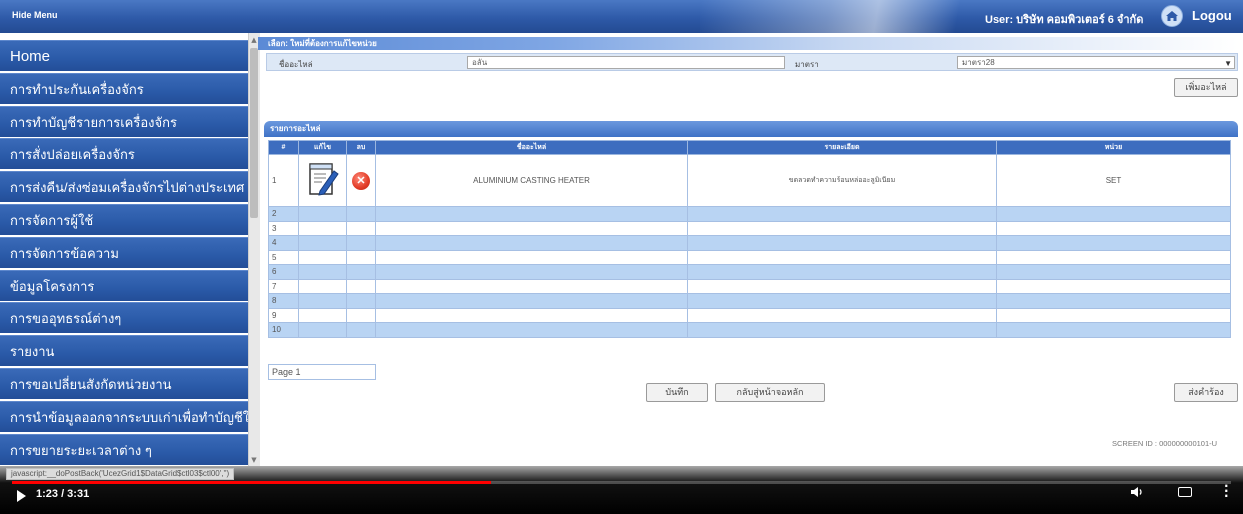  What do you see at coordinates (749, 257) in the screenshot?
I see `table-row: 5` at bounding box center [749, 257].